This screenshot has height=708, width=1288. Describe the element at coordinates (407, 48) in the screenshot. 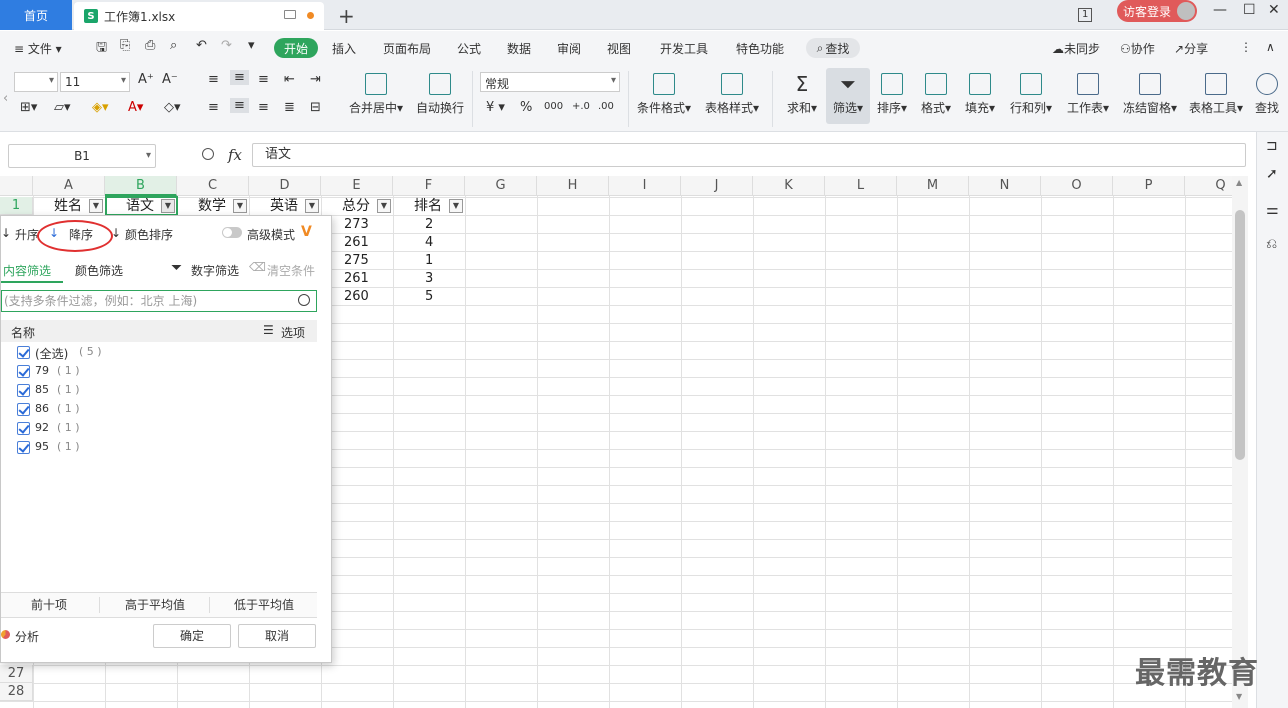

I see `menu-page-layout: 页面布局` at that location.